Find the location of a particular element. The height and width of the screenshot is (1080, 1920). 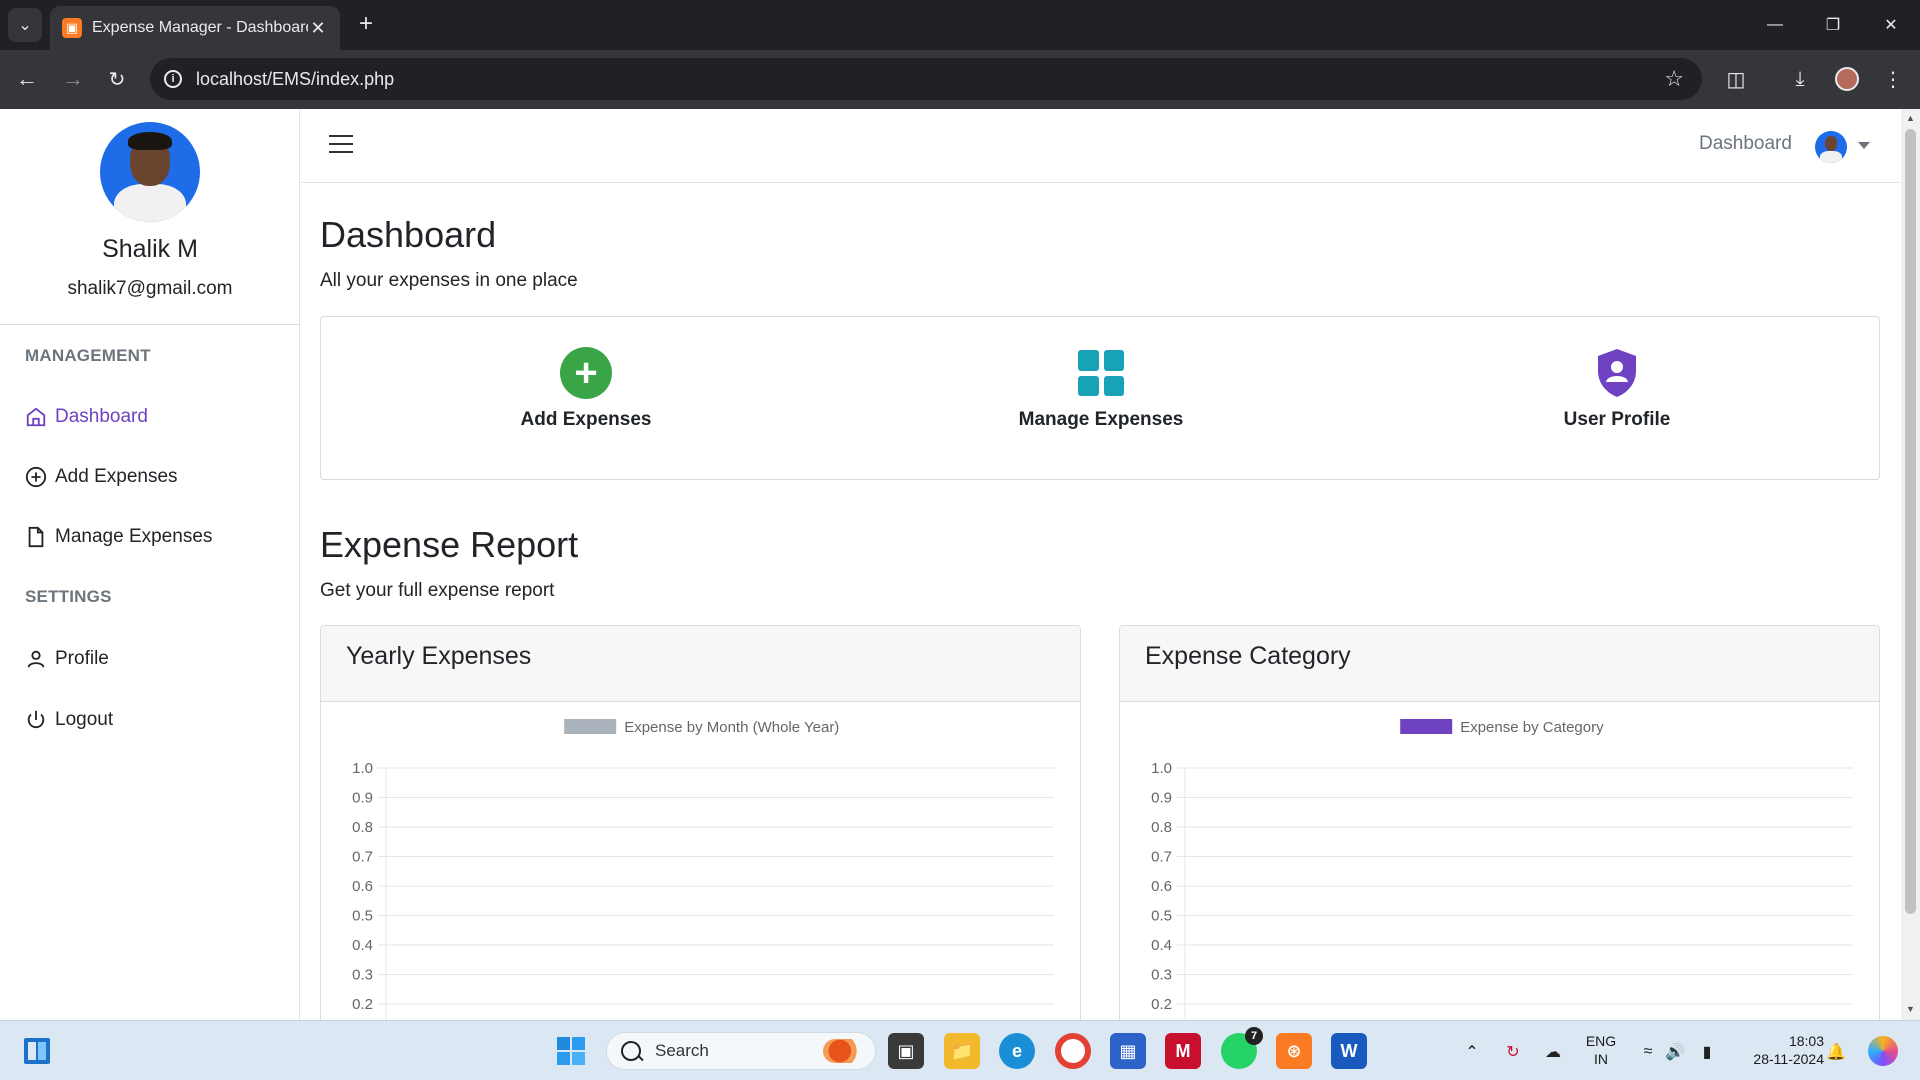

word-icon: W is located at coordinates (1349, 1051).